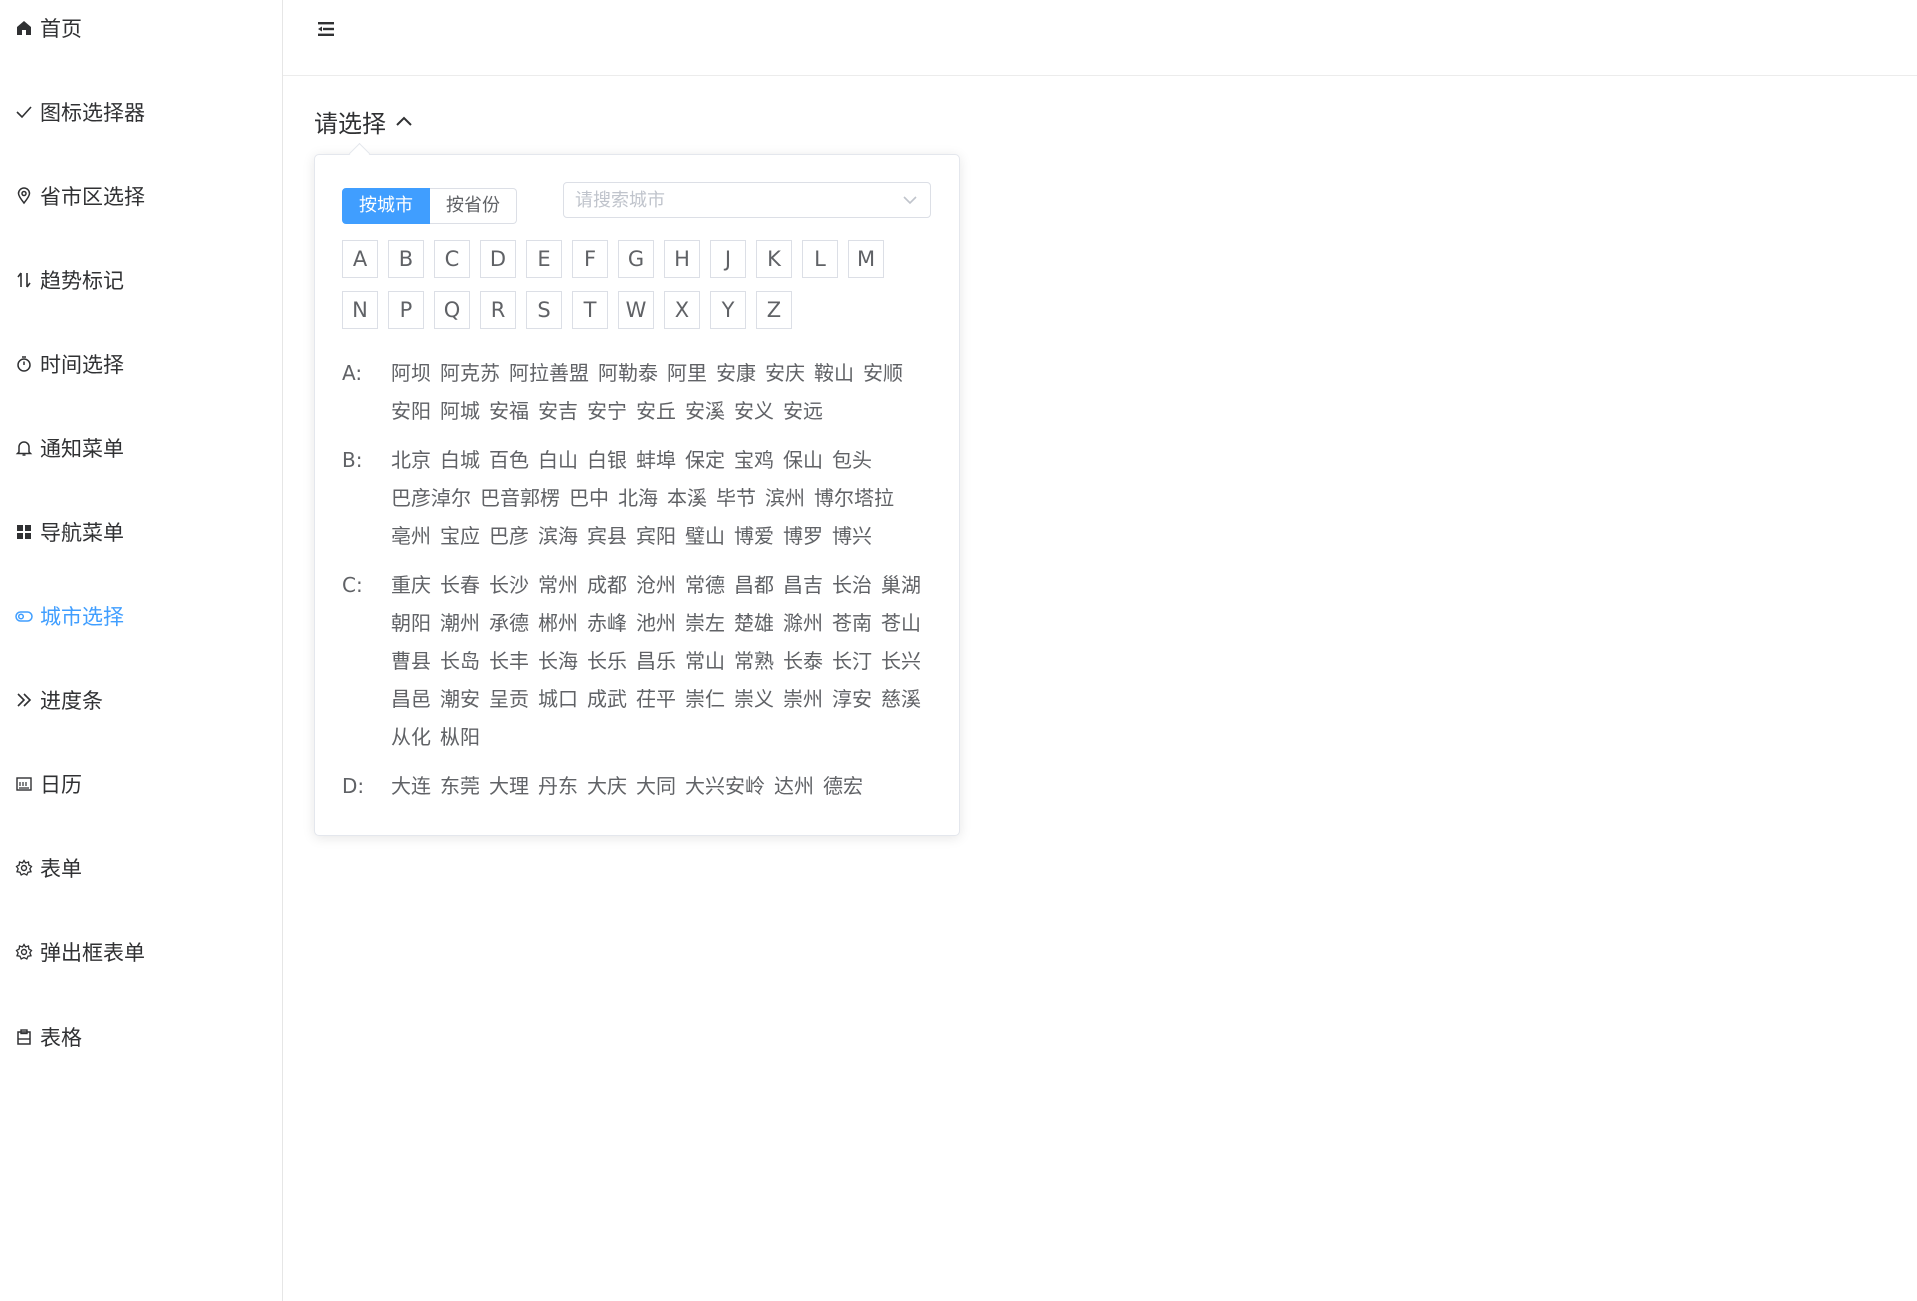 This screenshot has height=1301, width=1917. I want to click on letter-button: S, so click(544, 310).